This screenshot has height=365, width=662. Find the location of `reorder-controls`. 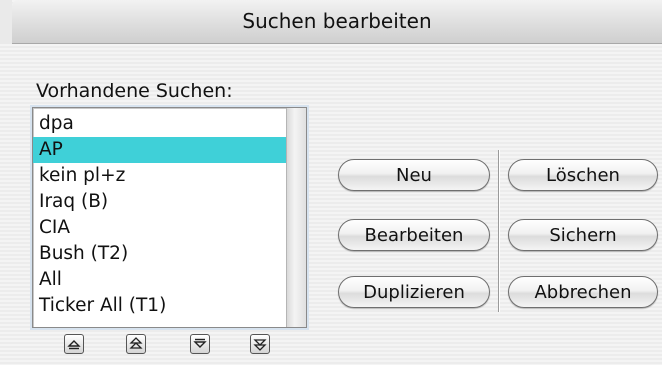

reorder-controls is located at coordinates (164, 347).